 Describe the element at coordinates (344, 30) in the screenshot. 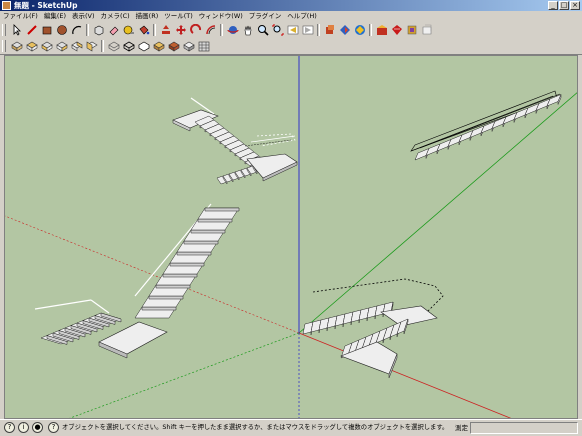

I see `share-model-icon` at that location.